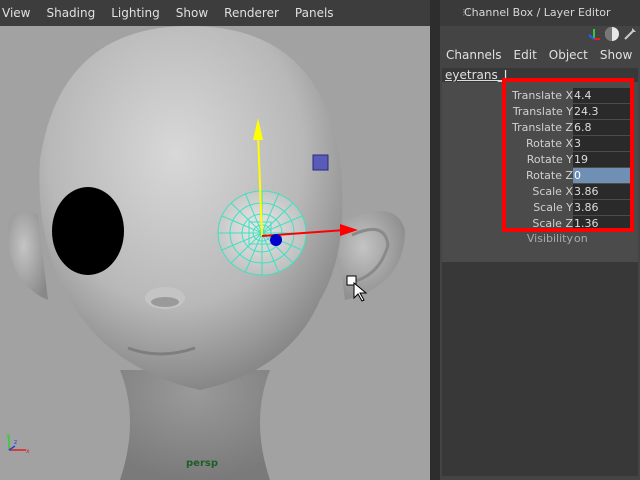  Describe the element at coordinates (202, 463) in the screenshot. I see `camera-label: persp` at that location.